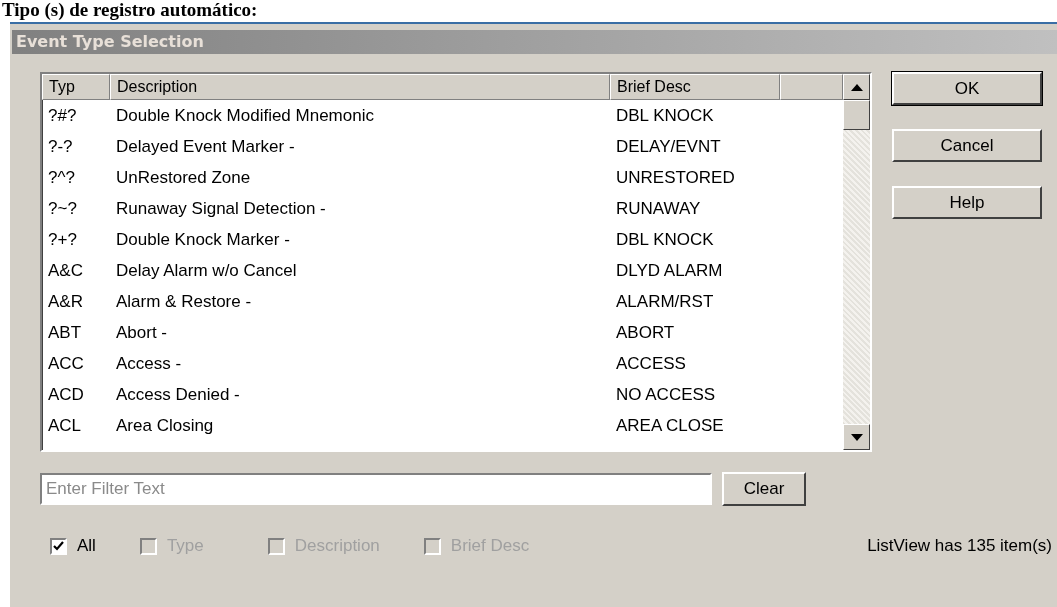 This screenshot has width=1057, height=607. Describe the element at coordinates (65, 270) in the screenshot. I see `table-cell-text: A&C` at that location.